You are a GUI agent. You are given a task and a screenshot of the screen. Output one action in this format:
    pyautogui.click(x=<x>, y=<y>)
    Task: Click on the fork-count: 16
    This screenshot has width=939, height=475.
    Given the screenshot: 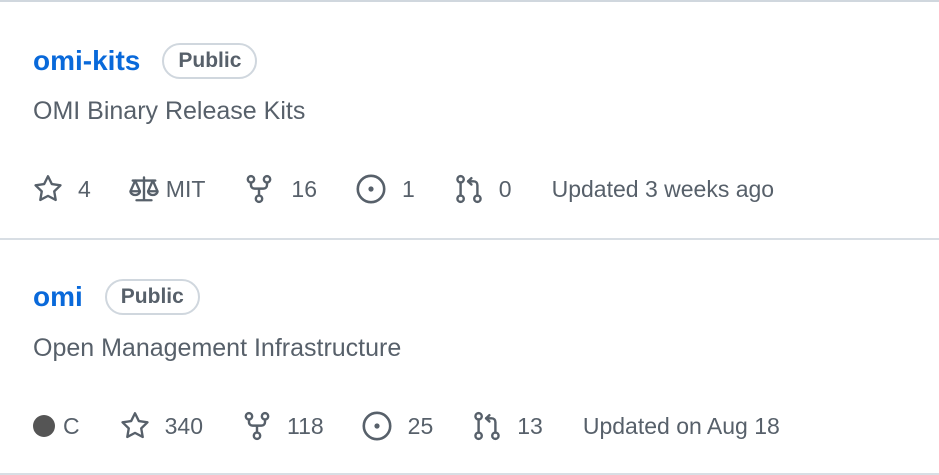 What is the action you would take?
    pyautogui.click(x=304, y=188)
    